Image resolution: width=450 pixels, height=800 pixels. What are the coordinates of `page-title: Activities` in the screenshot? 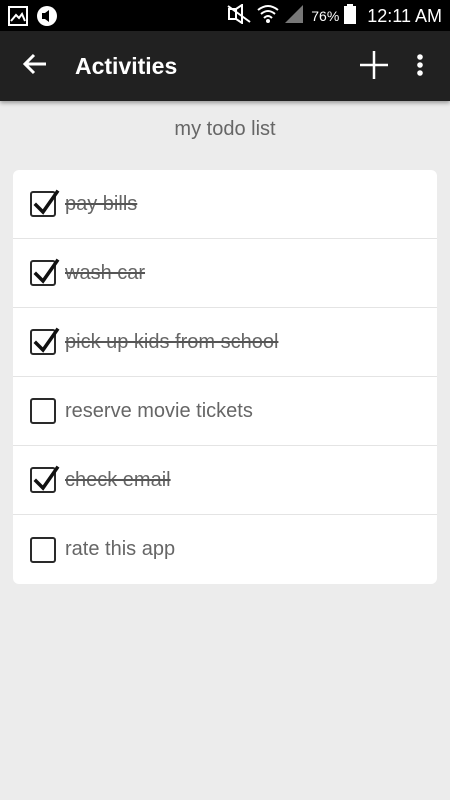 It's located at (126, 66).